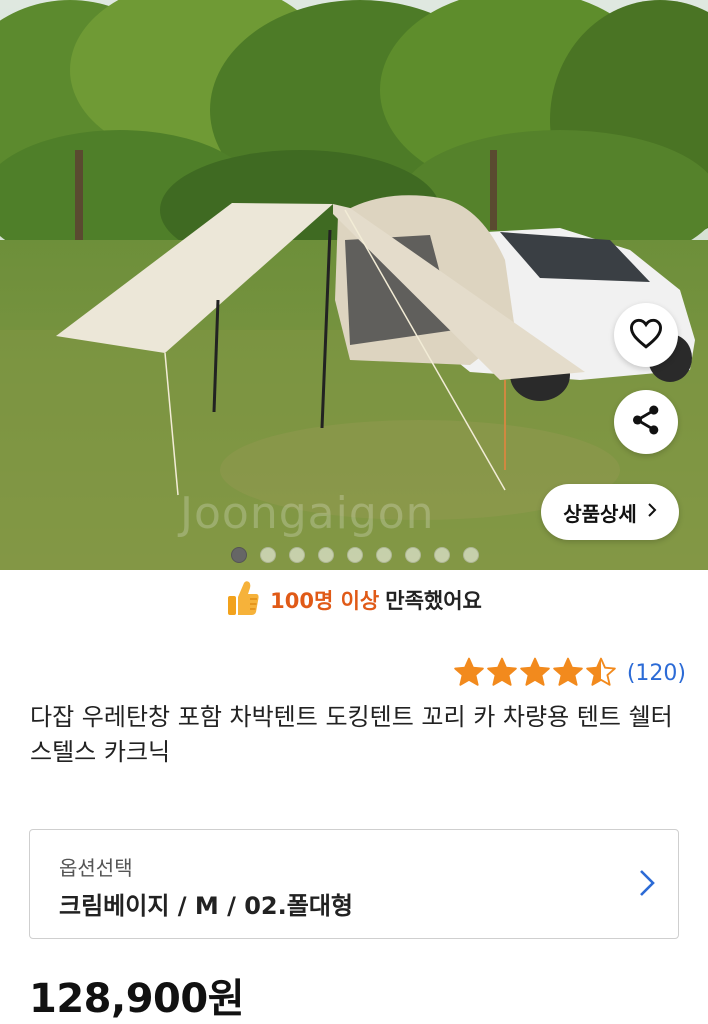 This screenshot has width=708, height=1024. I want to click on star-half-icon, so click(601, 673).